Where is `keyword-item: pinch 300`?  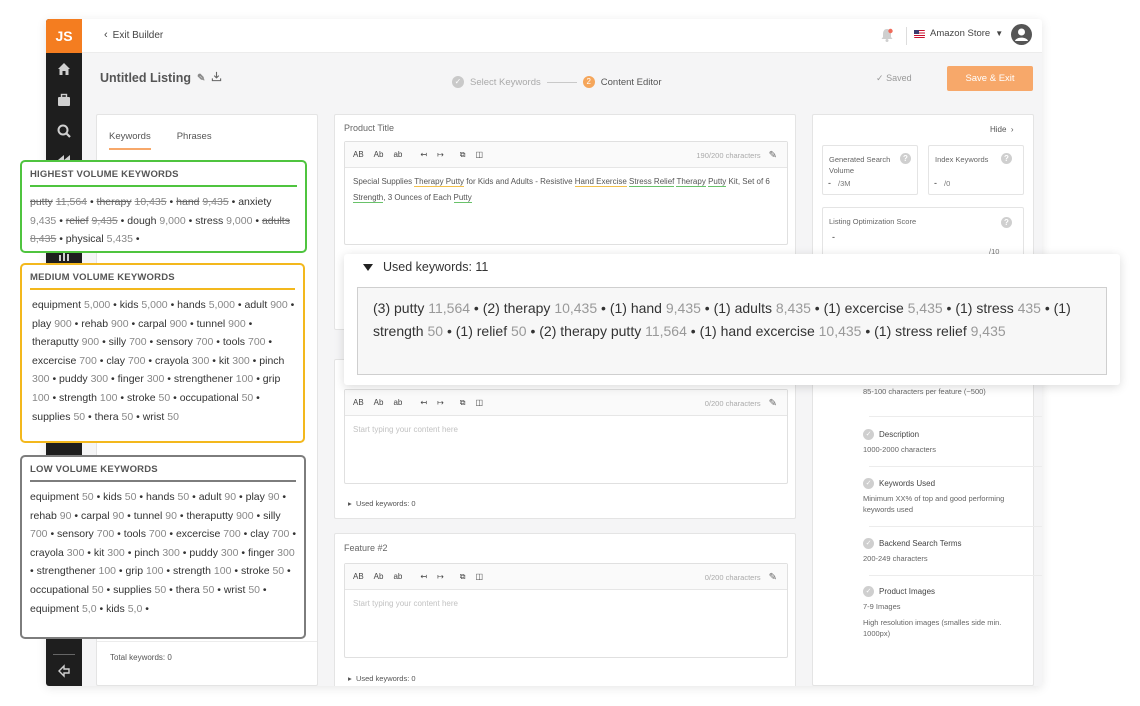
keyword-item: pinch 300 is located at coordinates (157, 553).